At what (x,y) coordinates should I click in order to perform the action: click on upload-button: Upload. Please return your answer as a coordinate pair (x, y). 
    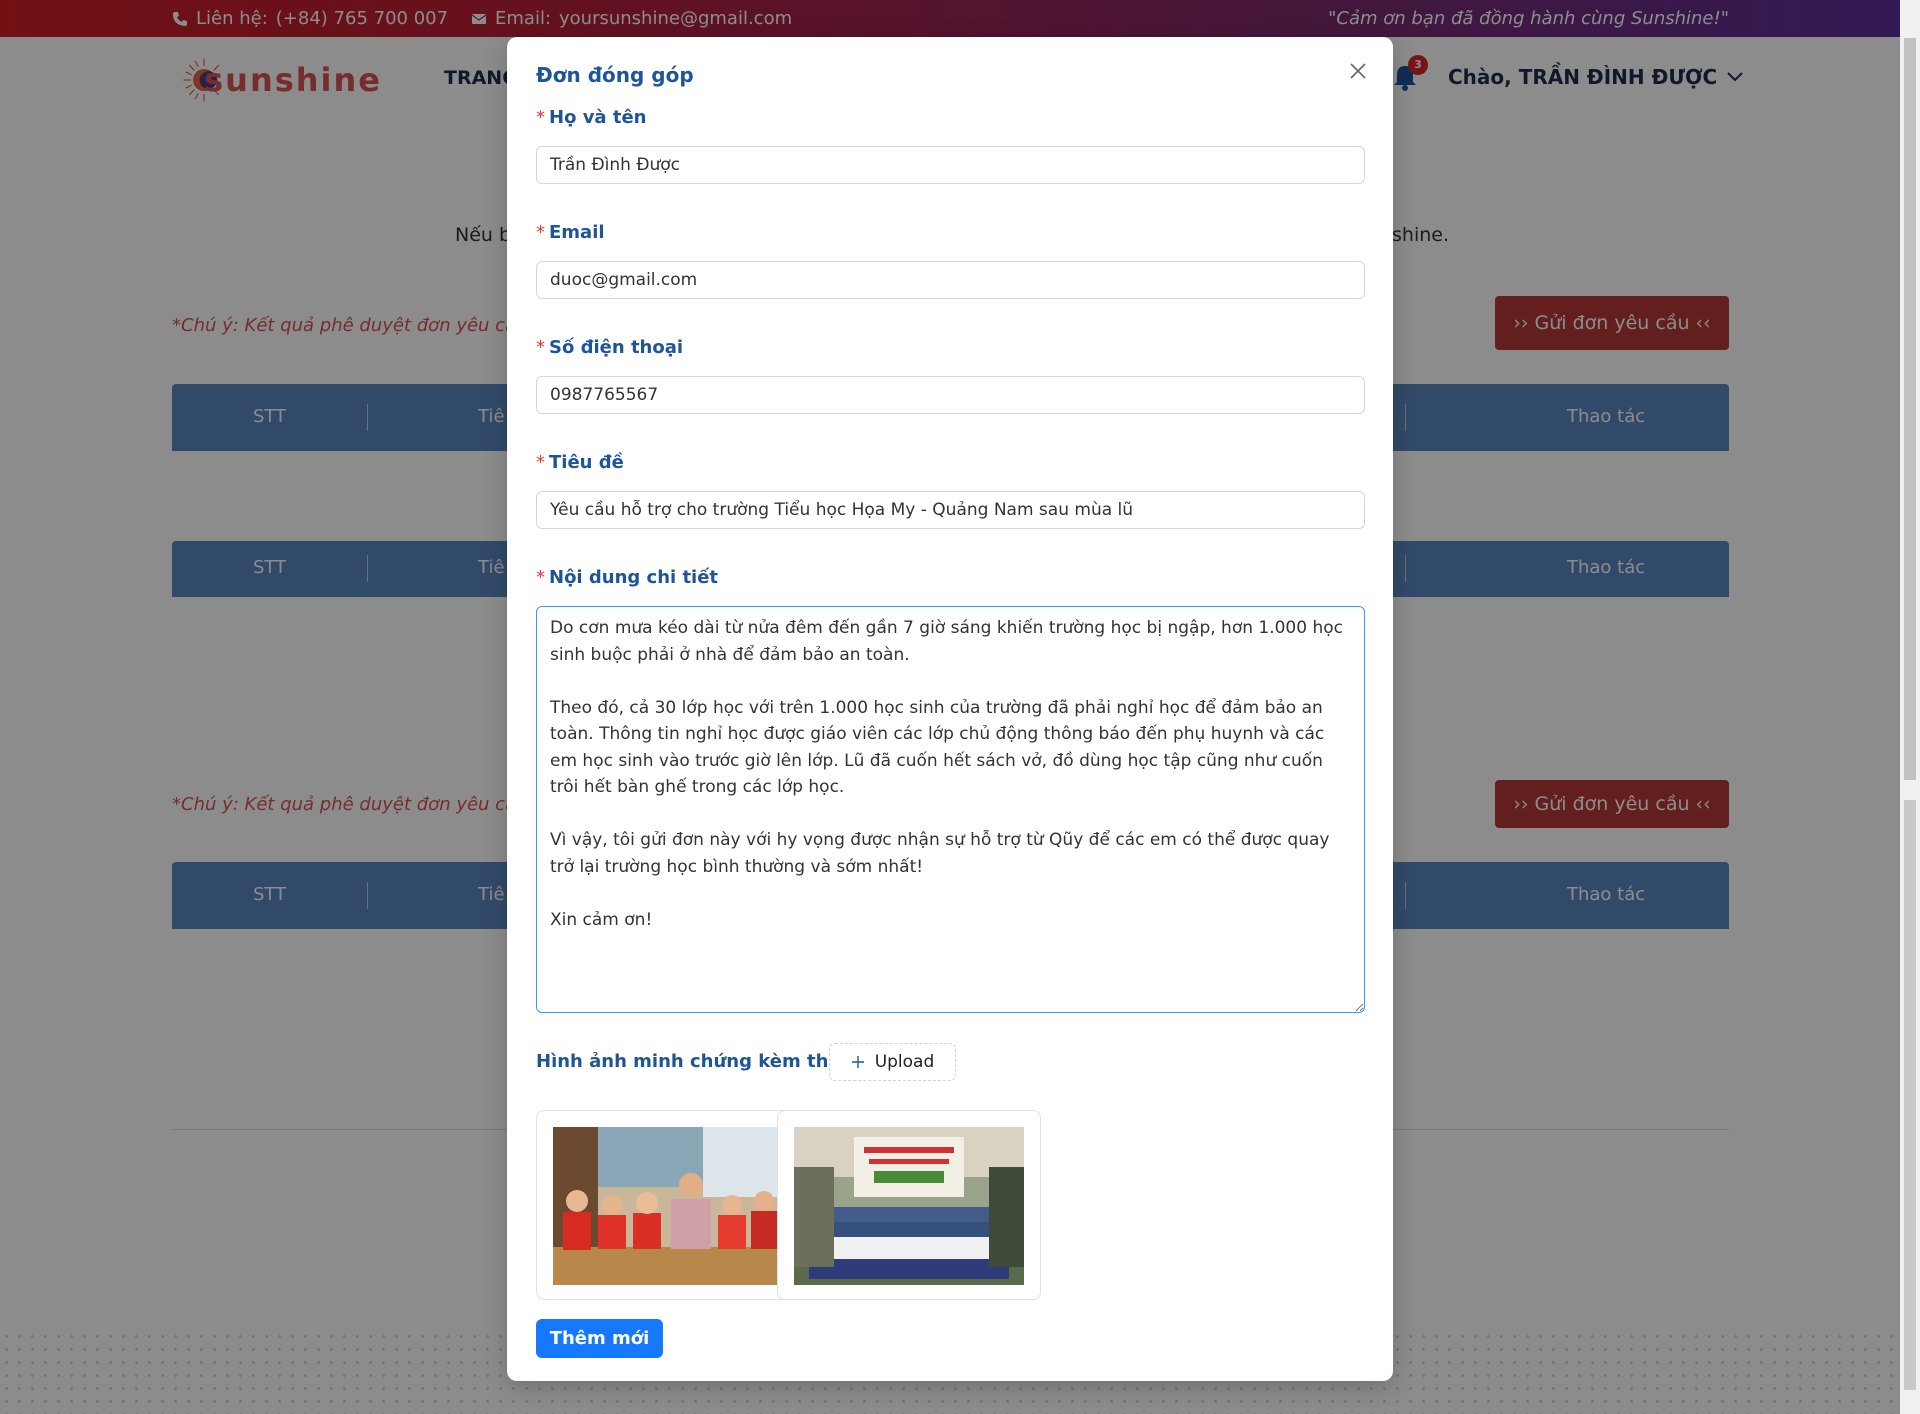
    Looking at the image, I should click on (892, 1062).